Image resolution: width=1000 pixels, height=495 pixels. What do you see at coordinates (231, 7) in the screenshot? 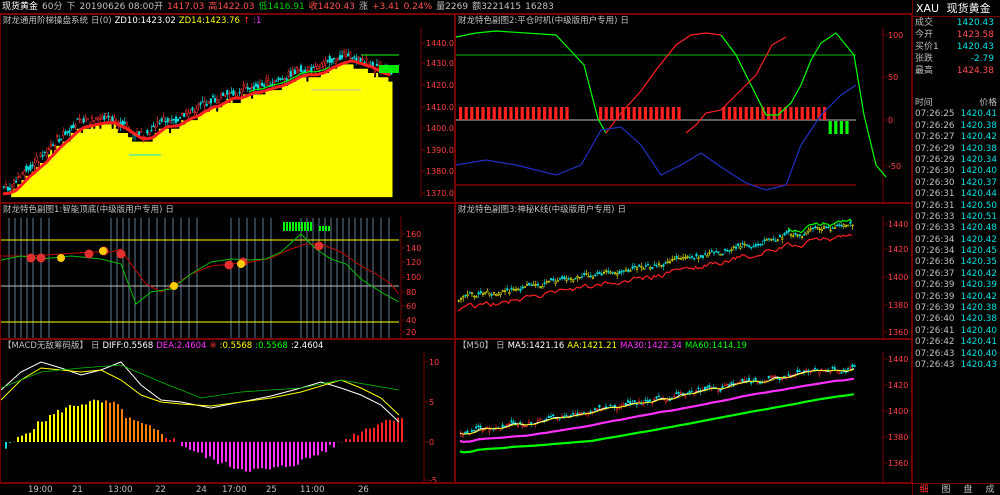
I see `header-field: 高1422.03` at bounding box center [231, 7].